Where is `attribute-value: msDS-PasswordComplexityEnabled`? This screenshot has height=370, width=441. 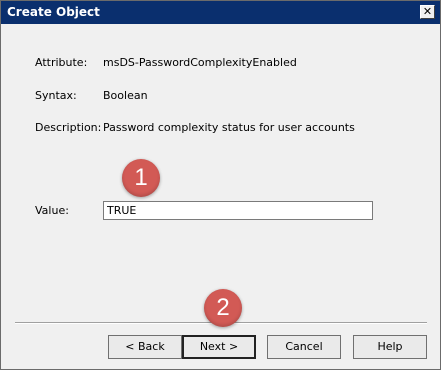 attribute-value: msDS-PasswordComplexityEnabled is located at coordinates (200, 62).